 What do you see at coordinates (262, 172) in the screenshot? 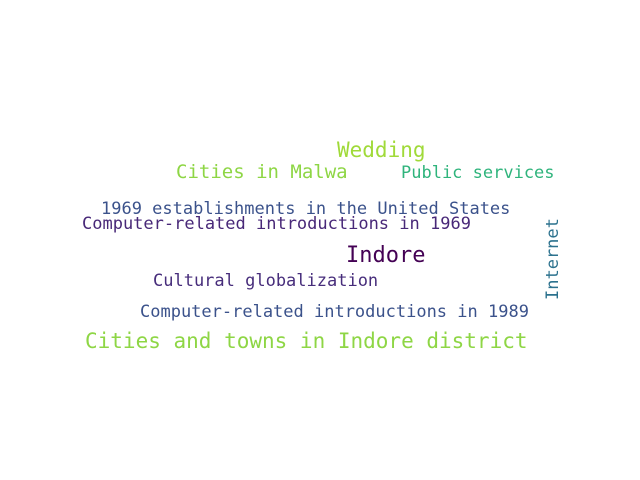
I see `word-cities-in-malwa: Cities in Malwa` at bounding box center [262, 172].